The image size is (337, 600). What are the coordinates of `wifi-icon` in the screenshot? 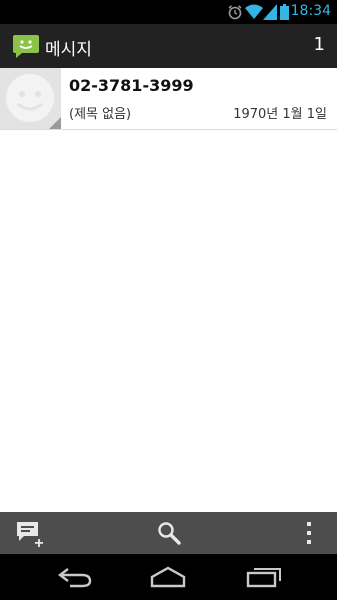 It's located at (254, 14).